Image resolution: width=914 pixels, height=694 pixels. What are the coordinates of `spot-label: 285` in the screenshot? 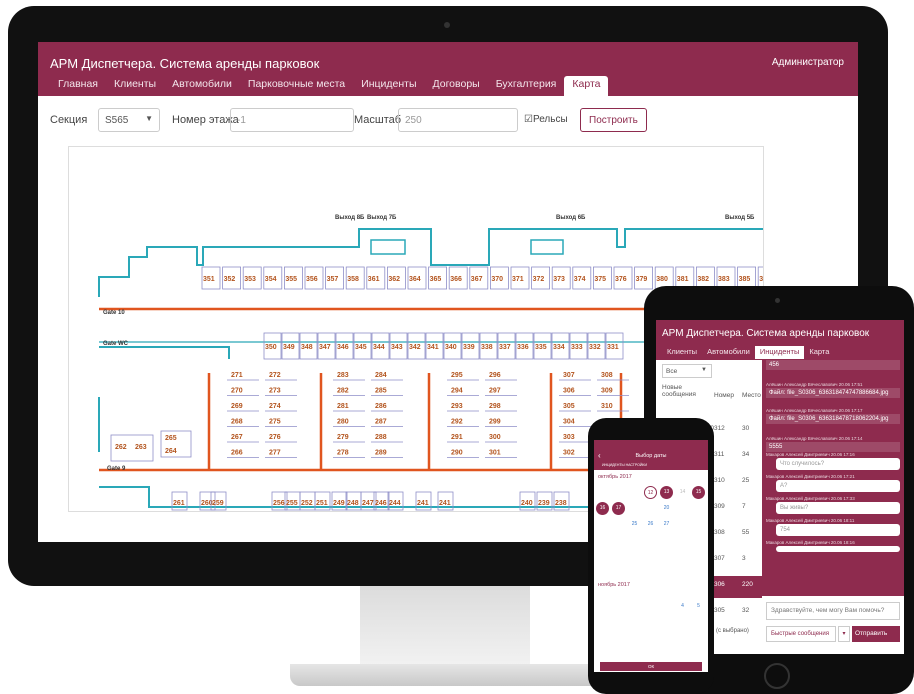 It's located at (381, 391).